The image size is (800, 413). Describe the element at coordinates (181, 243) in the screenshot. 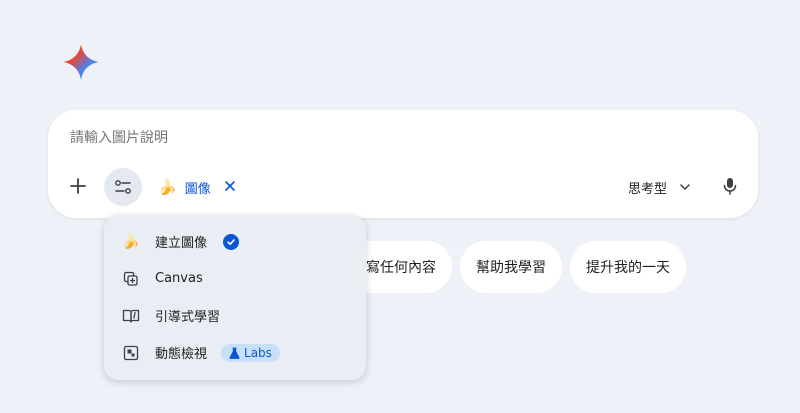

I see `menu-item-label: 建立圖像` at that location.